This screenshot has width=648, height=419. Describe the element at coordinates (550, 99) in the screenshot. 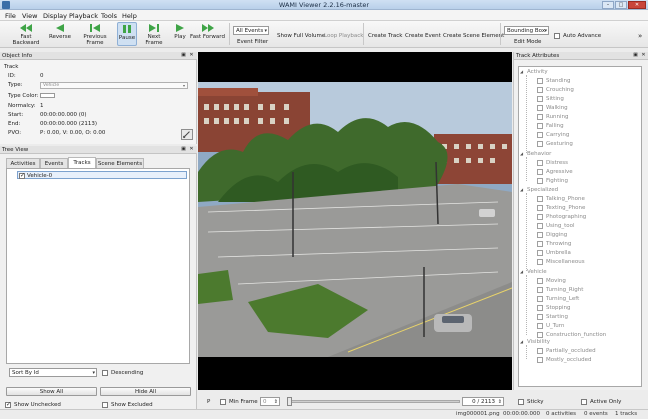

I see `attr-sitting: Sitting` at that location.